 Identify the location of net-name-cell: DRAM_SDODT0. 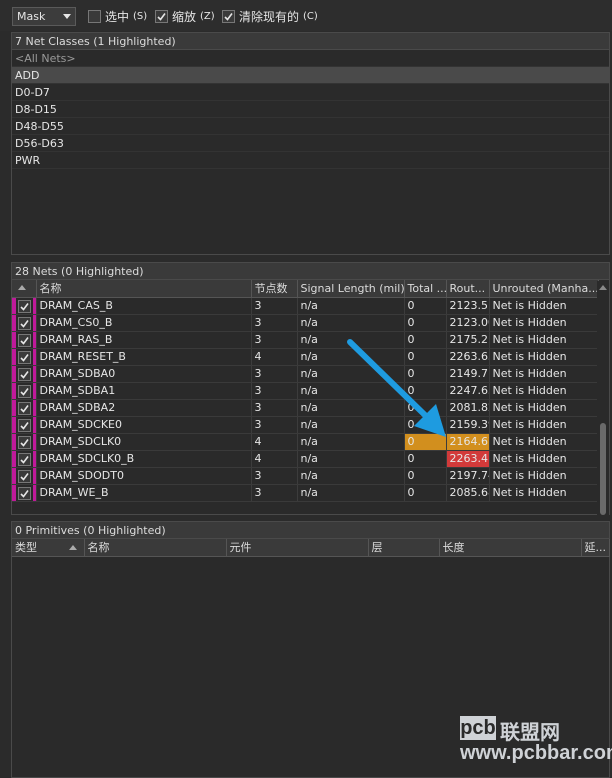
(144, 476).